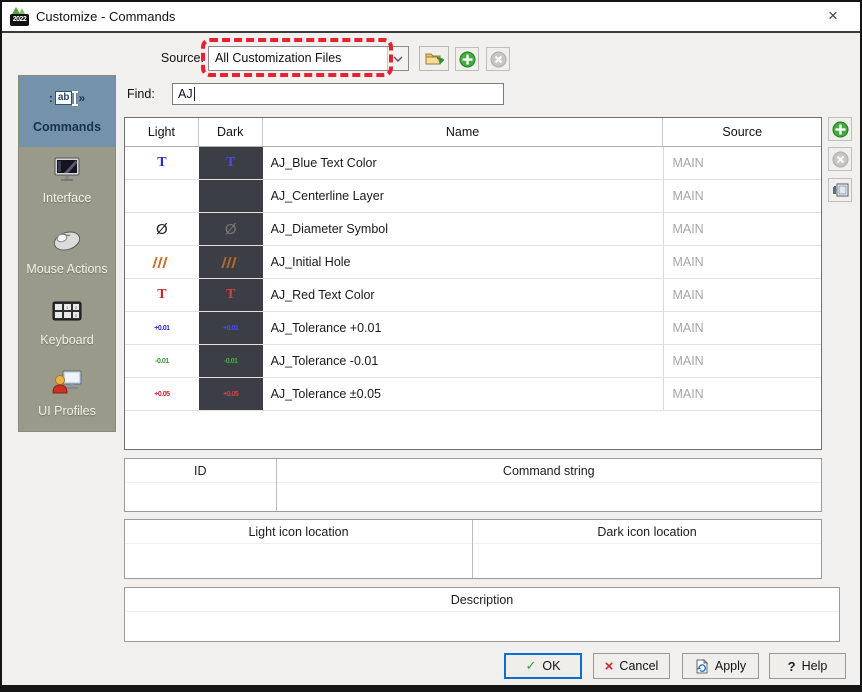 This screenshot has width=862, height=692. I want to click on table-row: T T AJ_Red Text Color MAIN, so click(473, 295).